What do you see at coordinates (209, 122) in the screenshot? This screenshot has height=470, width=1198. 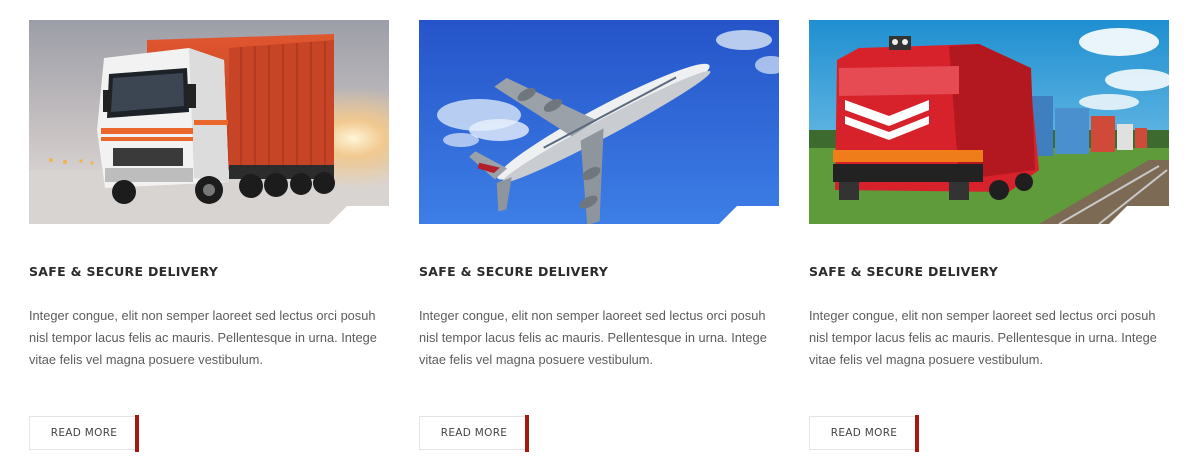 I see `truck-image` at bounding box center [209, 122].